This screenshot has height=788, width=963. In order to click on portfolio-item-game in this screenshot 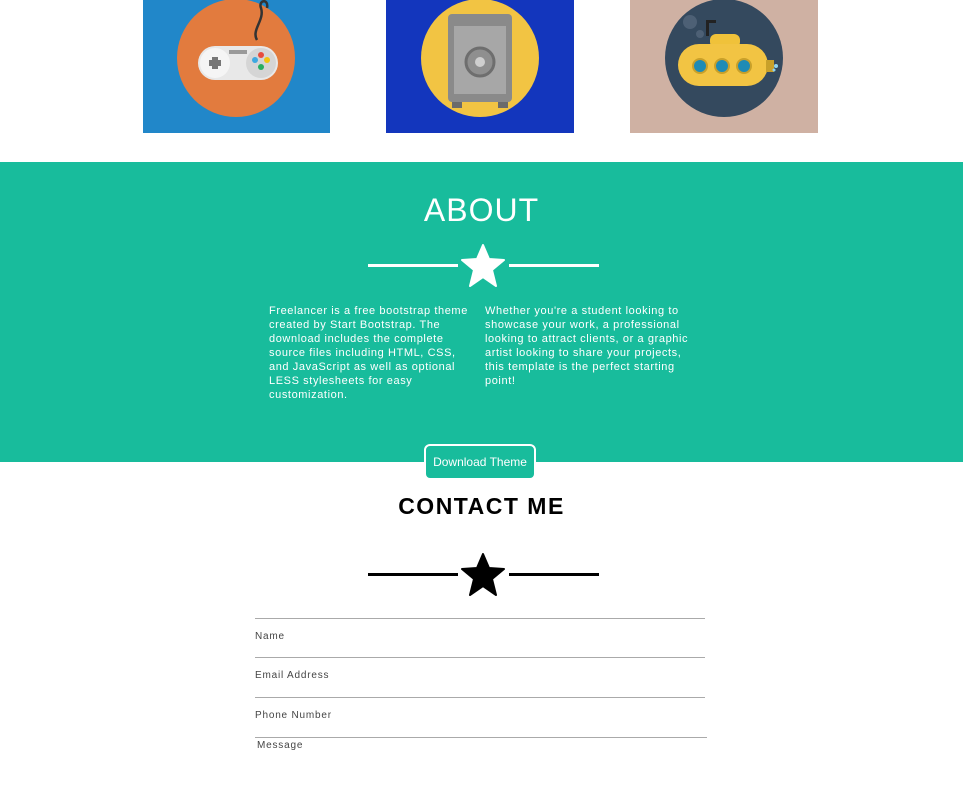, I will do `click(236, 66)`.